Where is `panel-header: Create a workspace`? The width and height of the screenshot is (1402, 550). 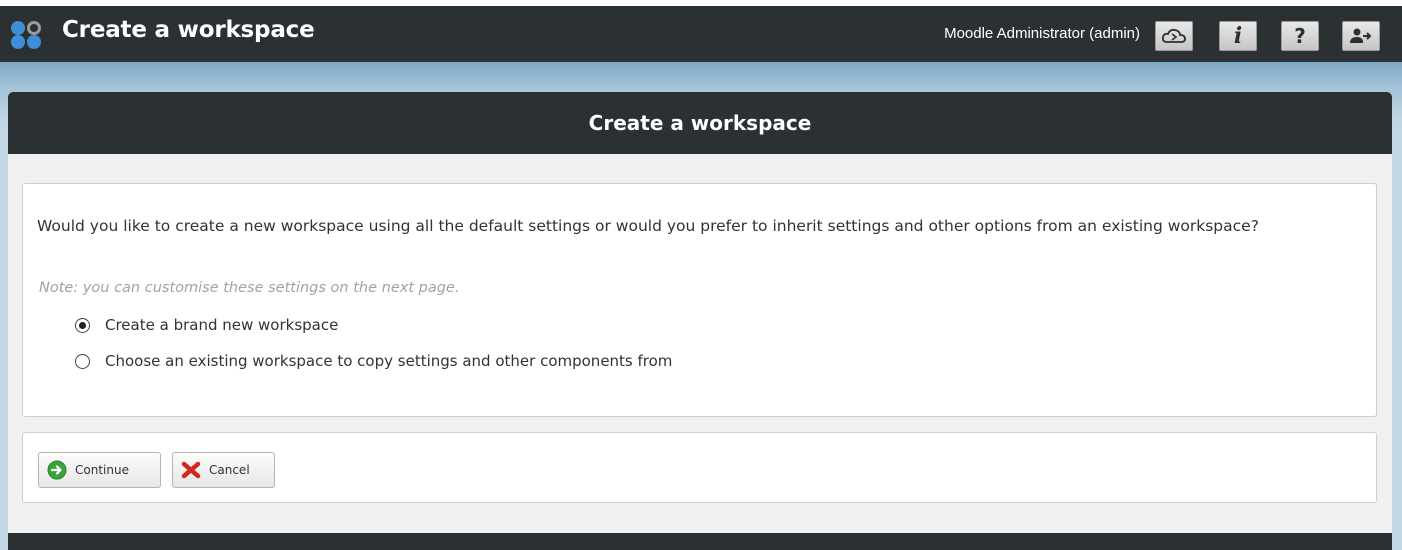
panel-header: Create a workspace is located at coordinates (700, 123).